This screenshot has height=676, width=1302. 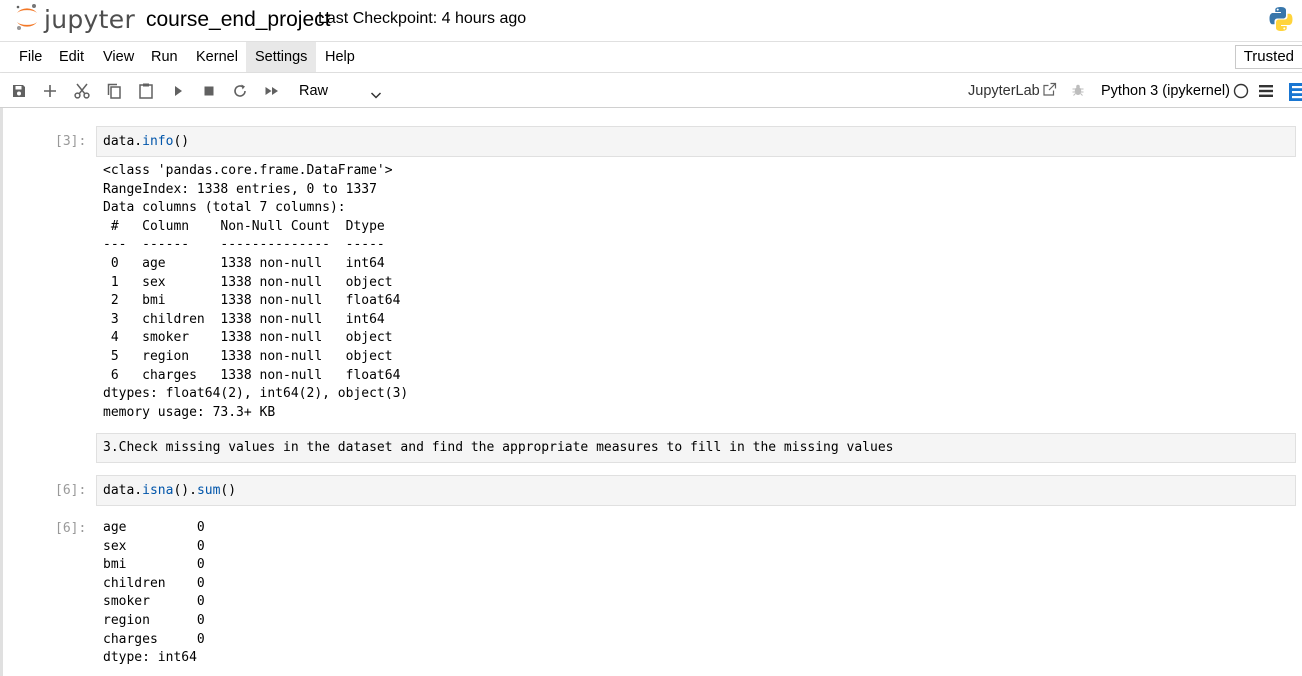 I want to click on code-function: info, so click(x=158, y=141).